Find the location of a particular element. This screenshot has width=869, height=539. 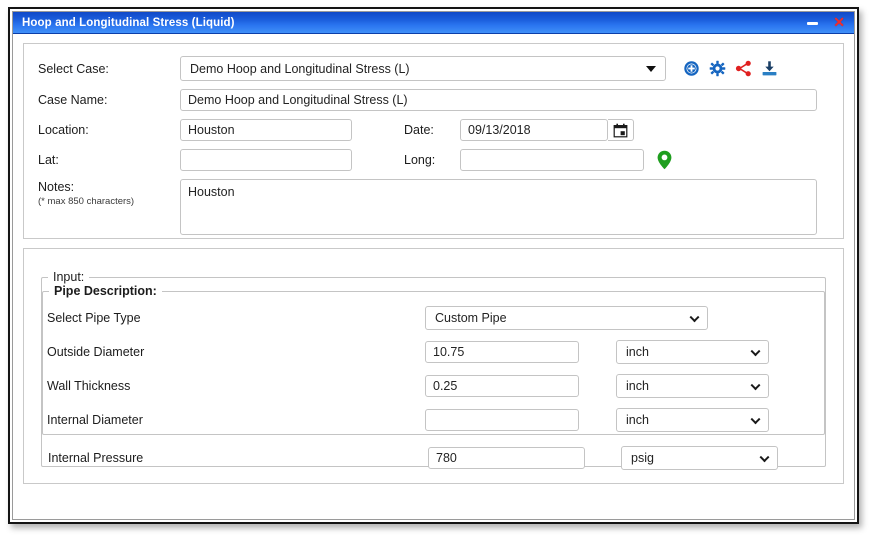

internal-diameter-input is located at coordinates (502, 420).